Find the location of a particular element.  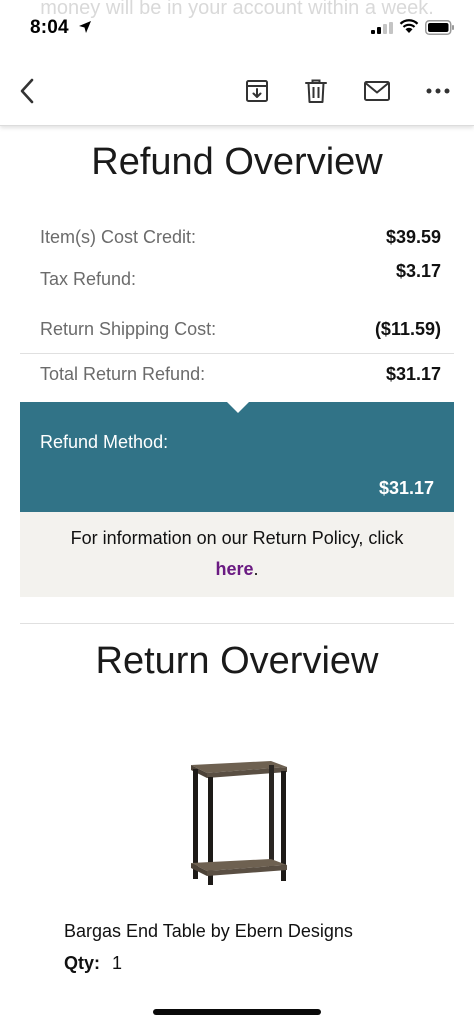

back-icon is located at coordinates (27, 91).